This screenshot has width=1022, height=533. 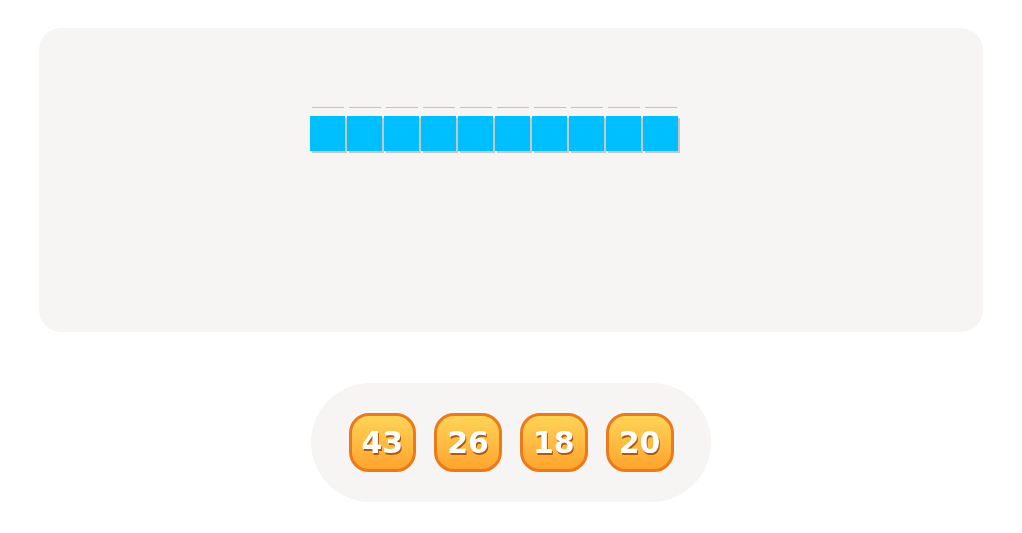 I want to click on answer-button: 18, so click(x=554, y=442).